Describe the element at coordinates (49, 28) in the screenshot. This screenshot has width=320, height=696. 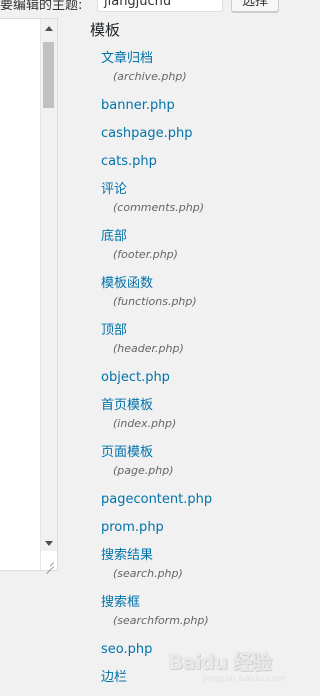
I see `scroll-up-arrow-icon` at that location.